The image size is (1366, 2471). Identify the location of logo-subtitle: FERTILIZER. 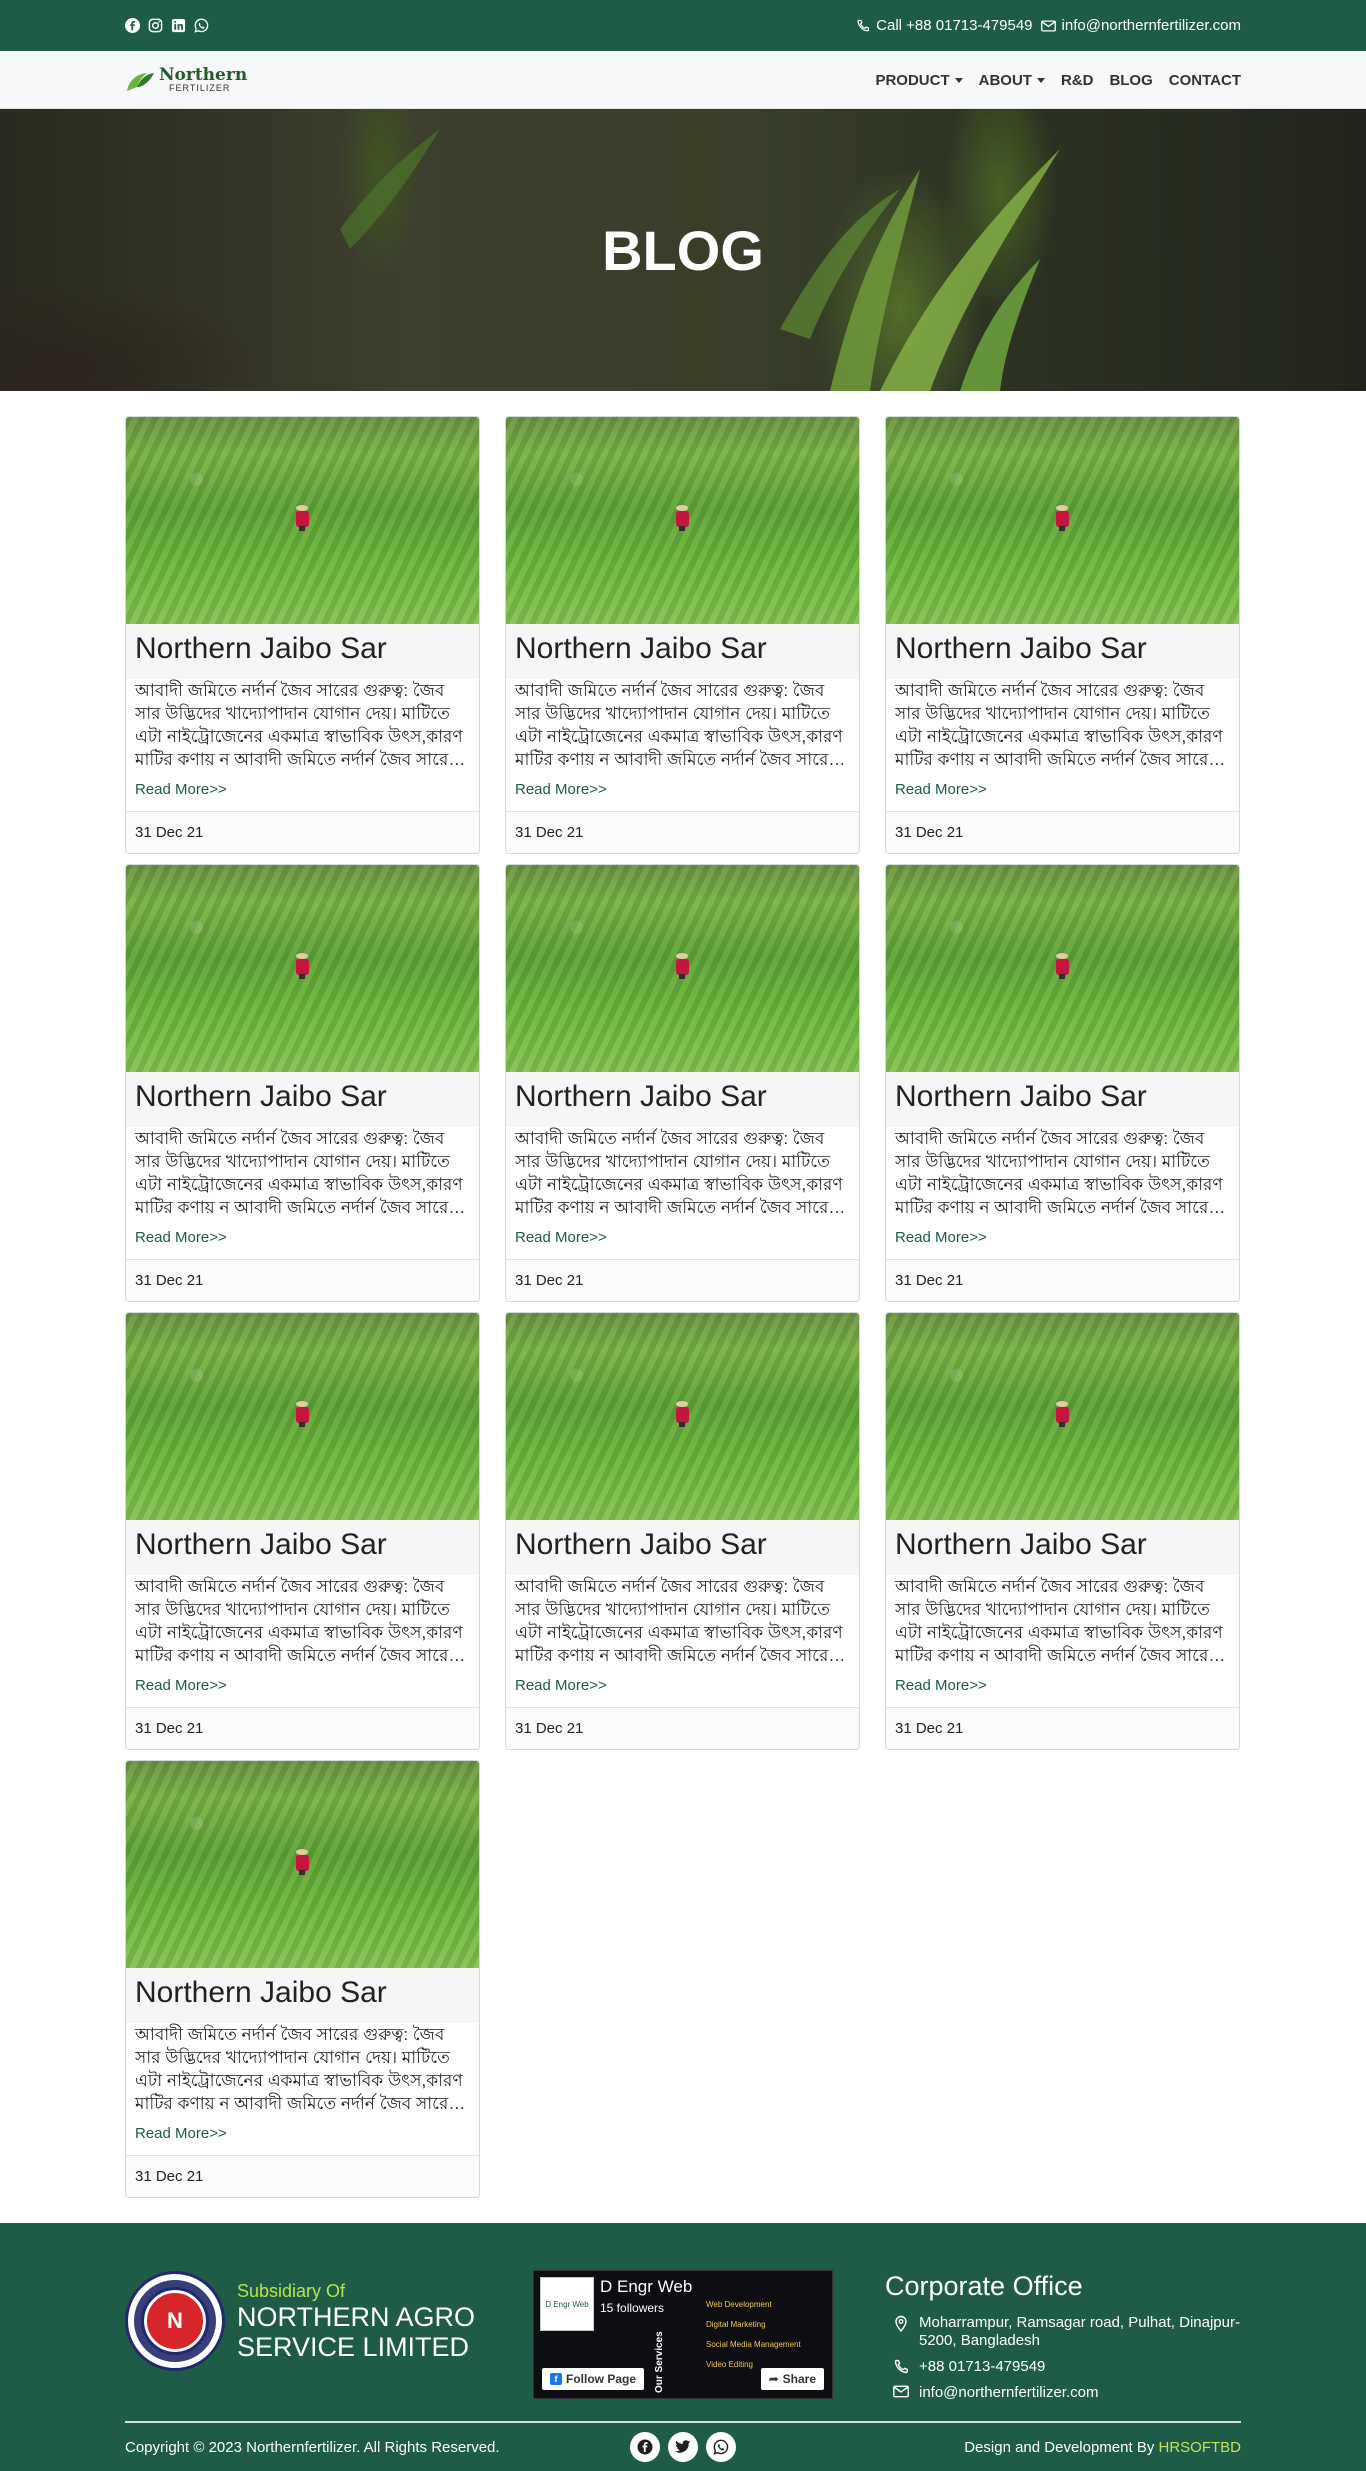
(200, 88).